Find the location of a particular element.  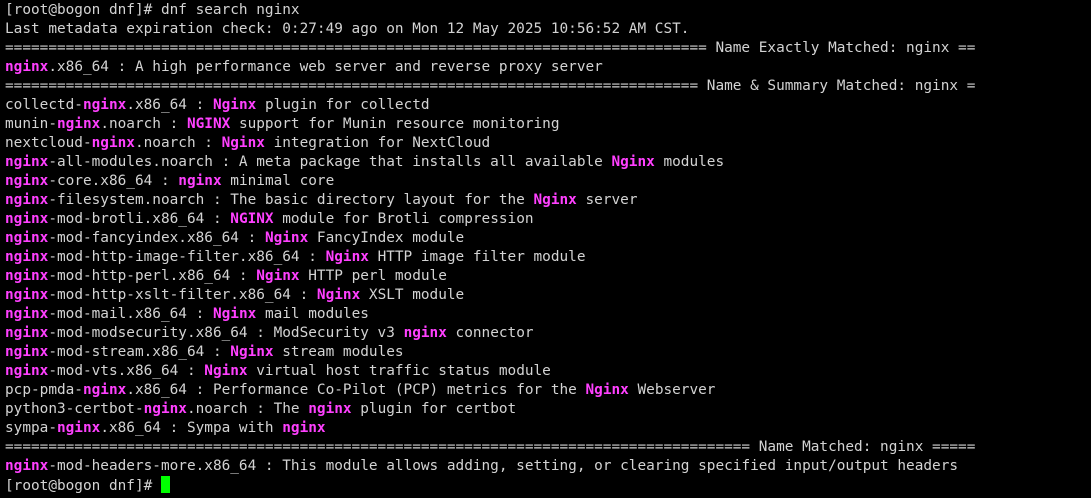

line-text: -mod-vts.x86_64 : is located at coordinates (126, 371).